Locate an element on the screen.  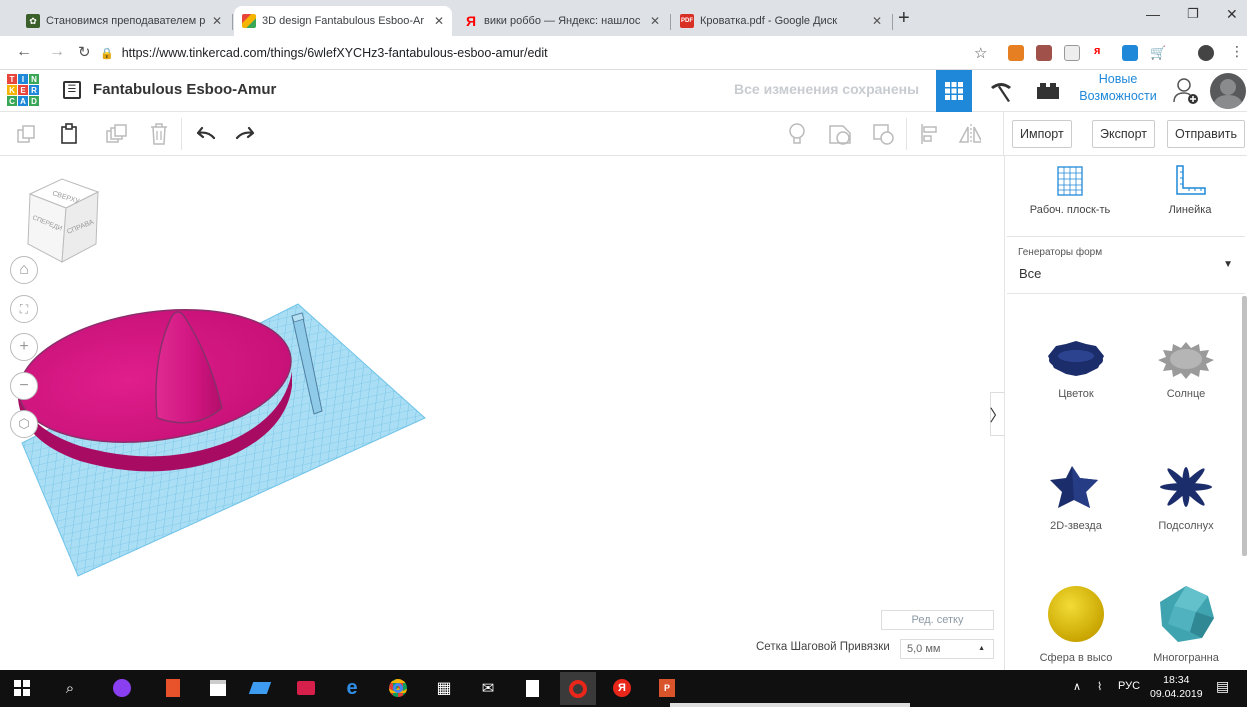
shape-item-sphere: Сфера в высо is located at coordinates (1076, 624).